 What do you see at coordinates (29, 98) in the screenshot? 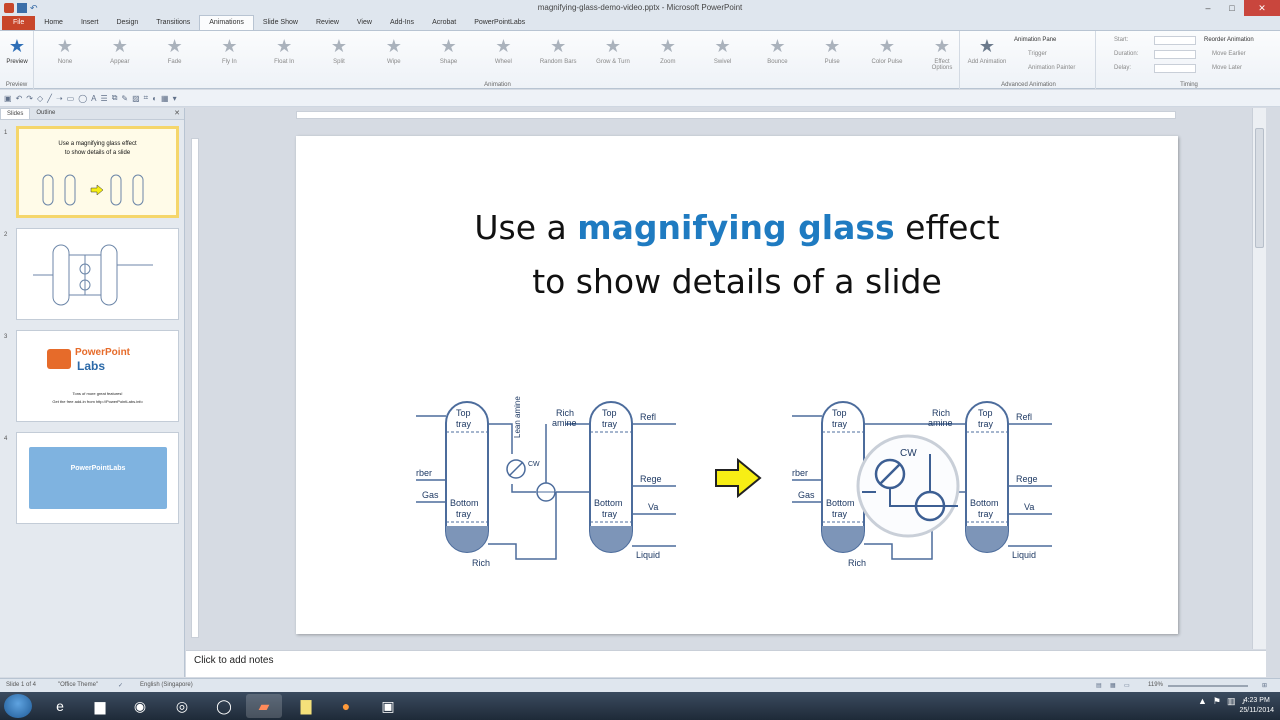
I see `redo-icon: ↷` at bounding box center [29, 98].